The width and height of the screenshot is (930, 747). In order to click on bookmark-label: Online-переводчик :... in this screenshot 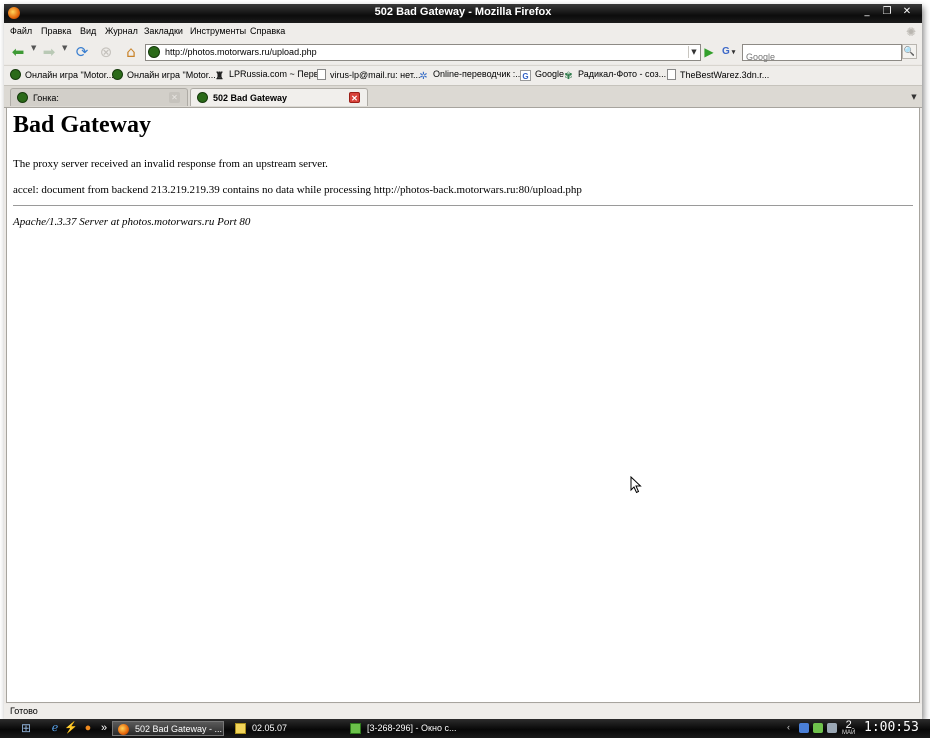, I will do `click(478, 74)`.